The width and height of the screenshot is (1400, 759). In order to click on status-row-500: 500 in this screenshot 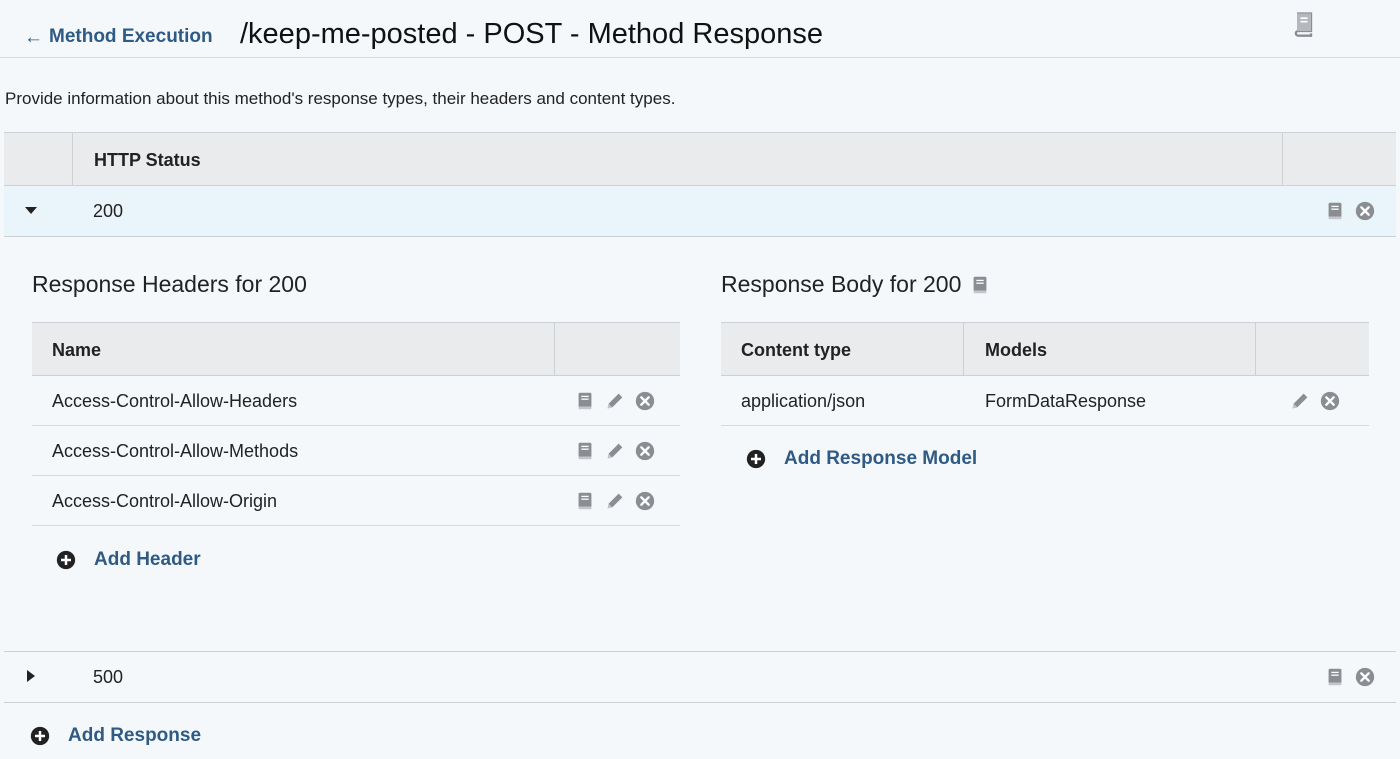, I will do `click(700, 677)`.